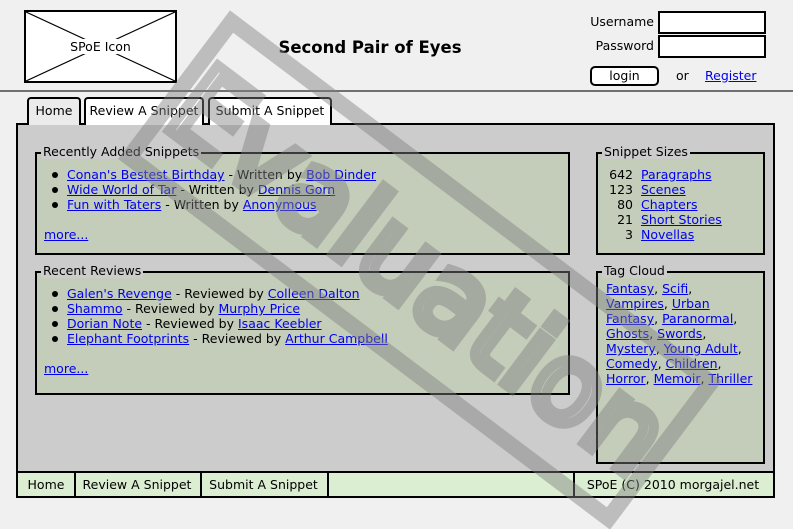 Image resolution: width=793 pixels, height=529 pixels. What do you see at coordinates (626, 378) in the screenshot?
I see `tag-link: Horror` at bounding box center [626, 378].